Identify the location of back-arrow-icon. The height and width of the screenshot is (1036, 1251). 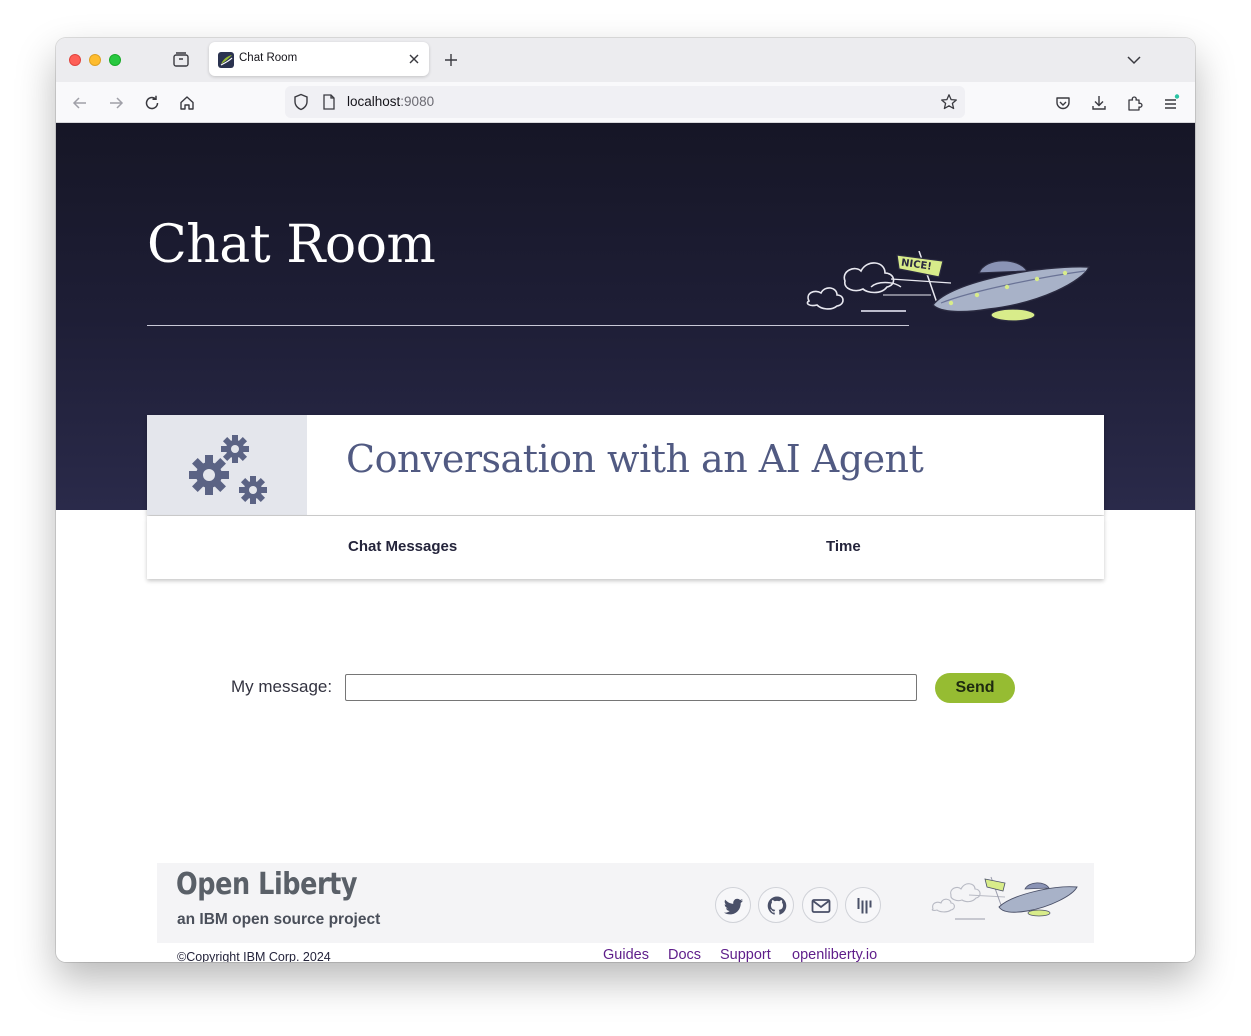
(80, 103).